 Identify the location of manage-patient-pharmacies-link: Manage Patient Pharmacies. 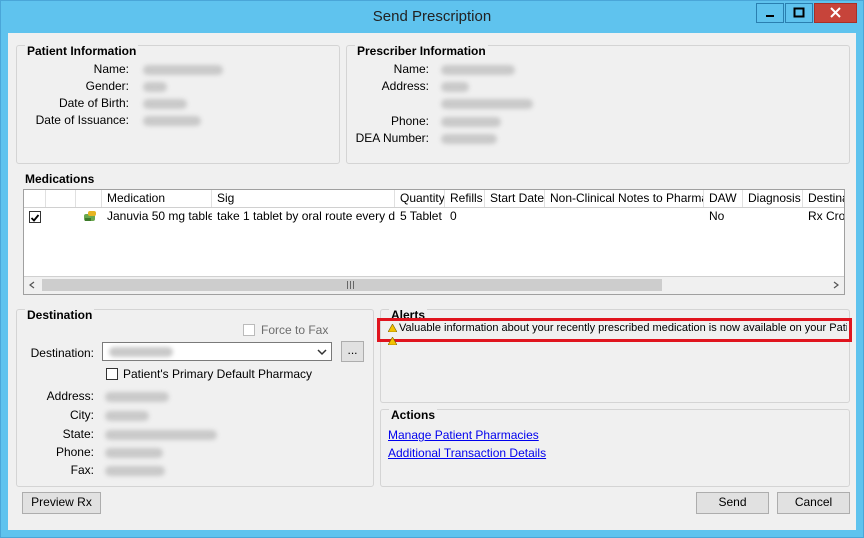
(463, 435).